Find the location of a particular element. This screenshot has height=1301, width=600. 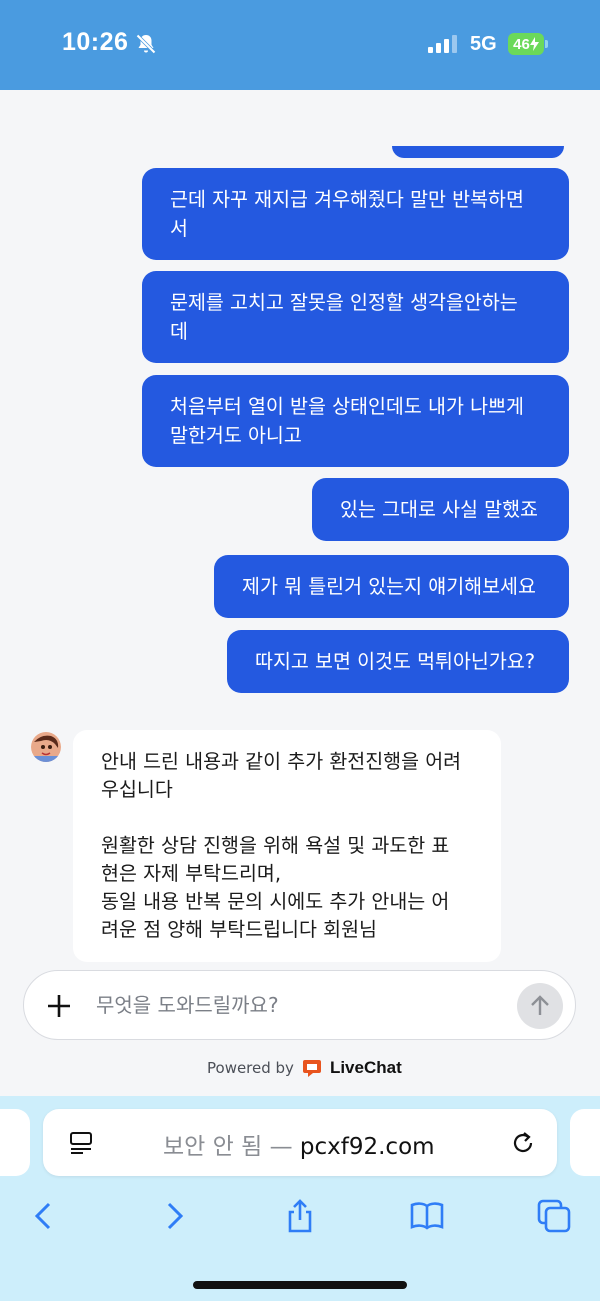

agent-avatar is located at coordinates (46, 747).